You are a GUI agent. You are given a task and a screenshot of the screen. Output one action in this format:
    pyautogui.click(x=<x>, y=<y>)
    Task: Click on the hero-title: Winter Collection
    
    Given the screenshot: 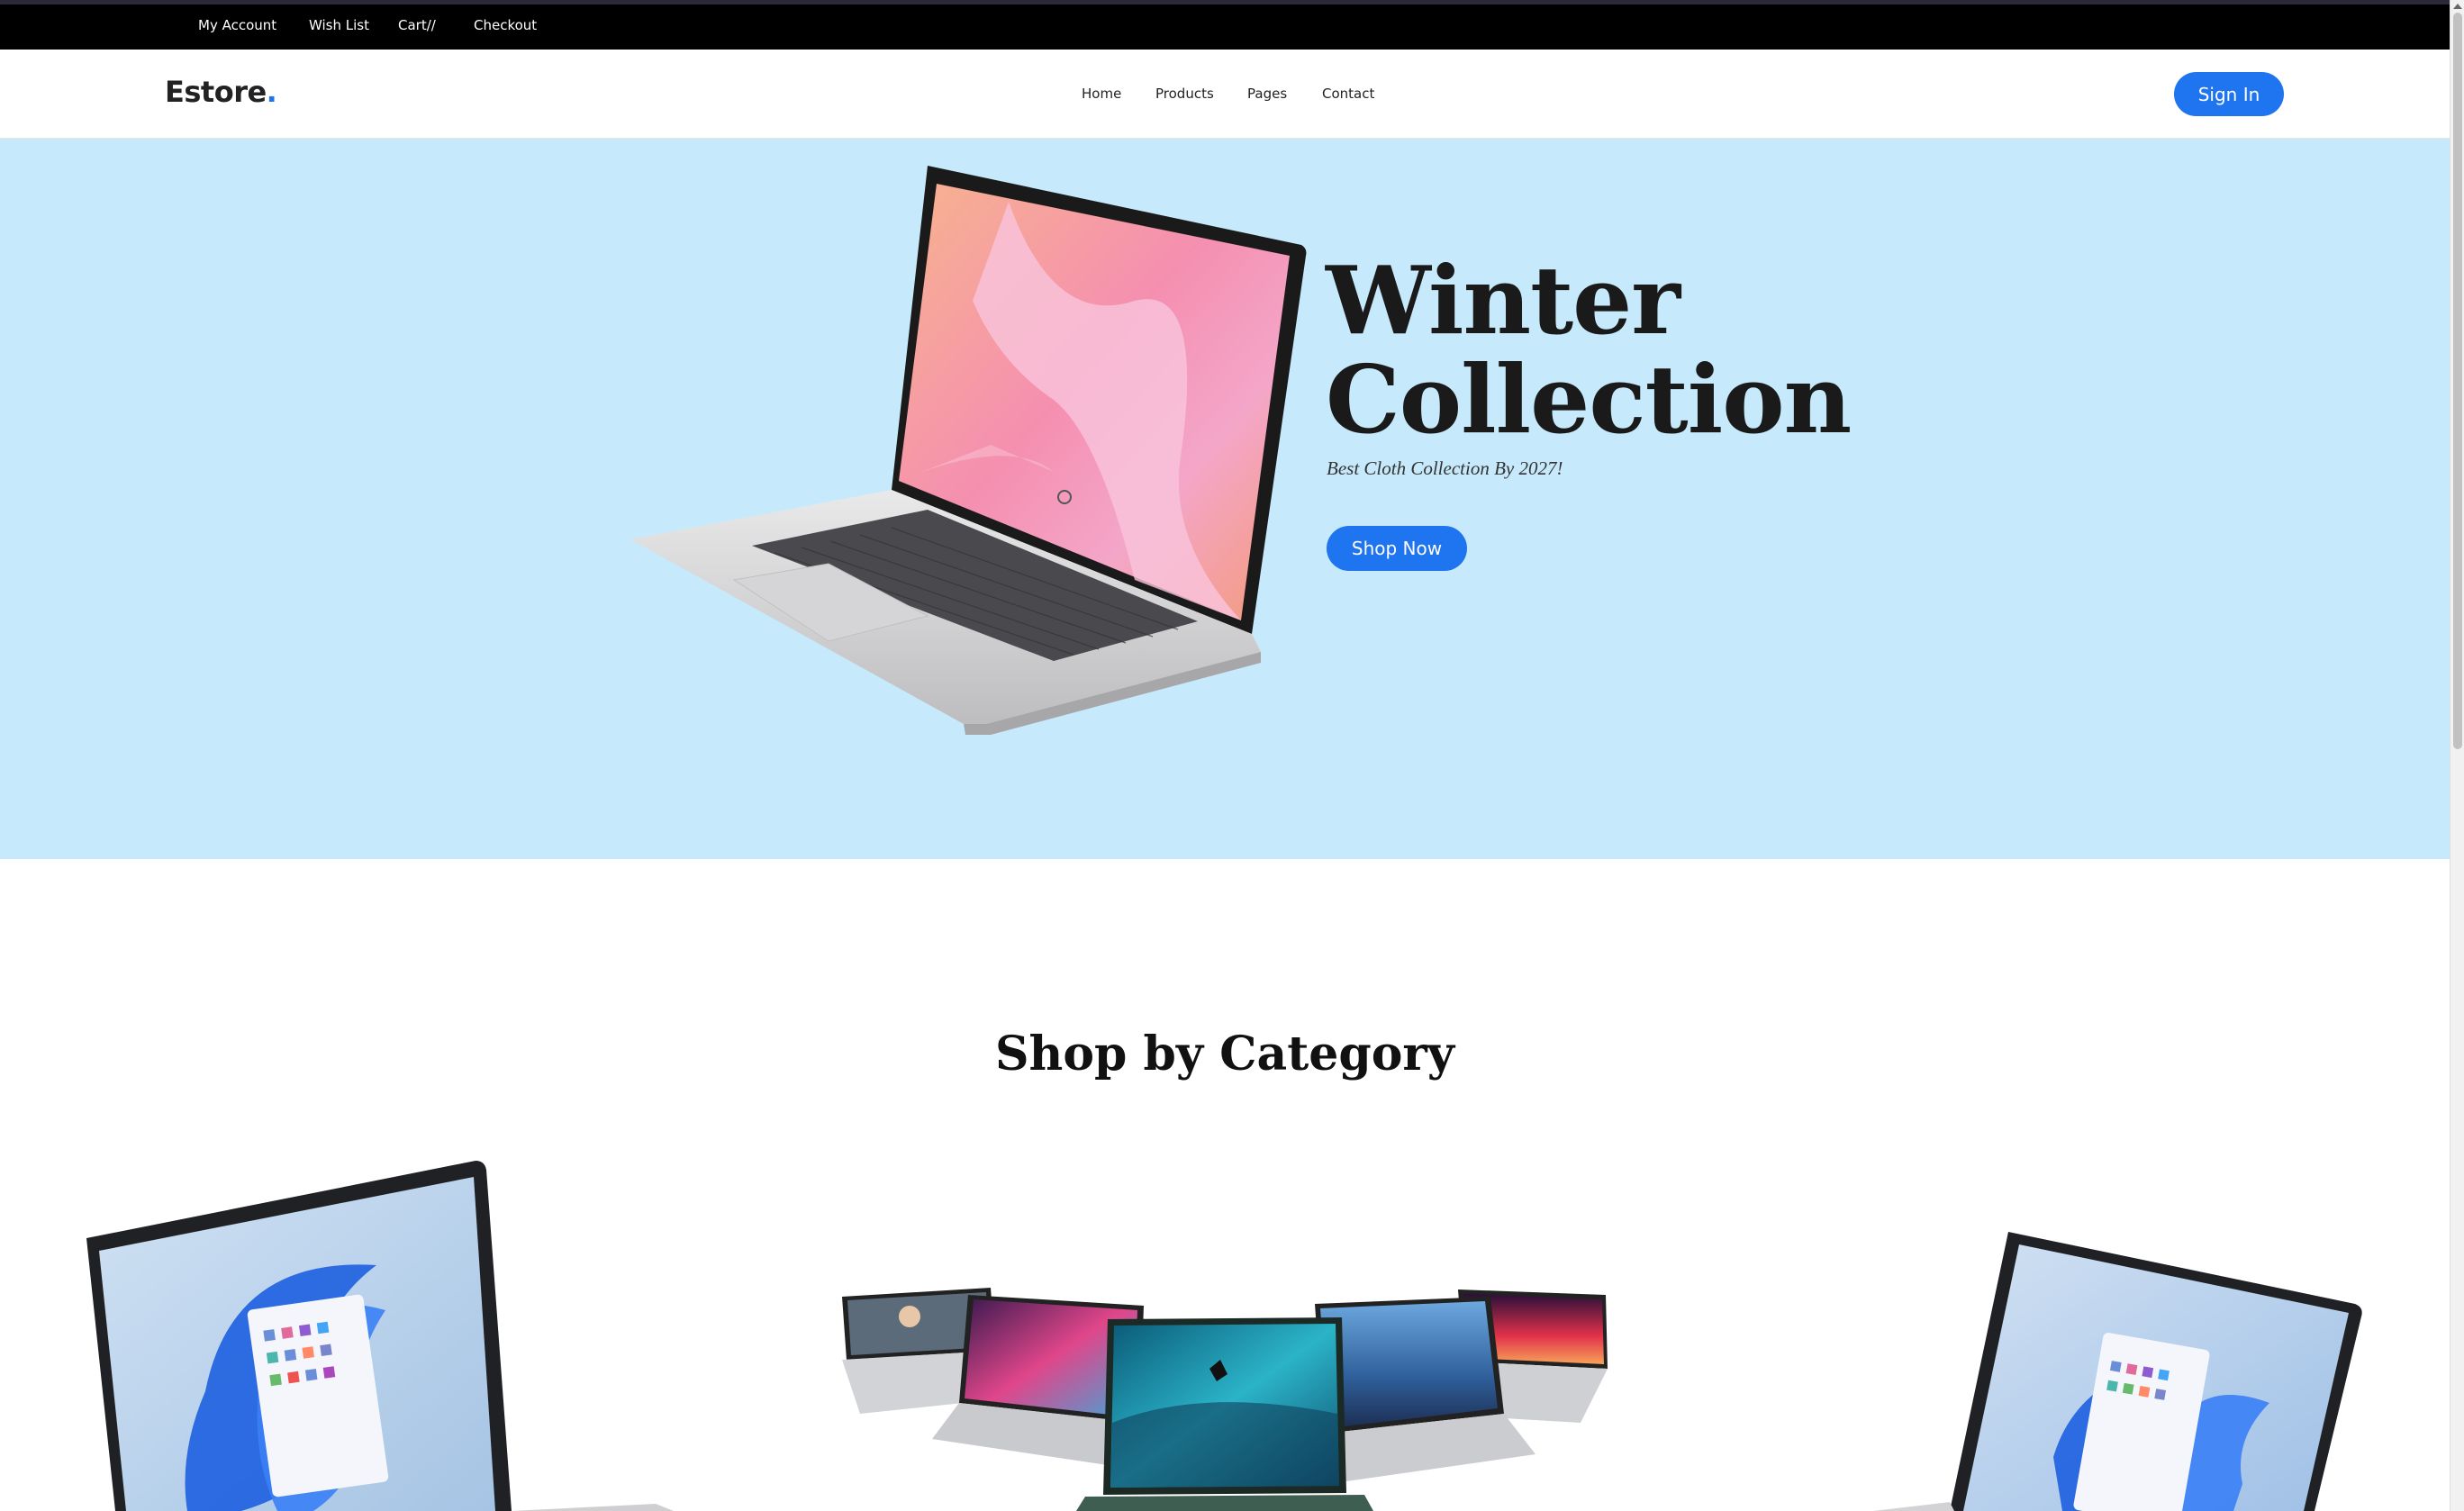 What is the action you would take?
    pyautogui.click(x=1589, y=350)
    